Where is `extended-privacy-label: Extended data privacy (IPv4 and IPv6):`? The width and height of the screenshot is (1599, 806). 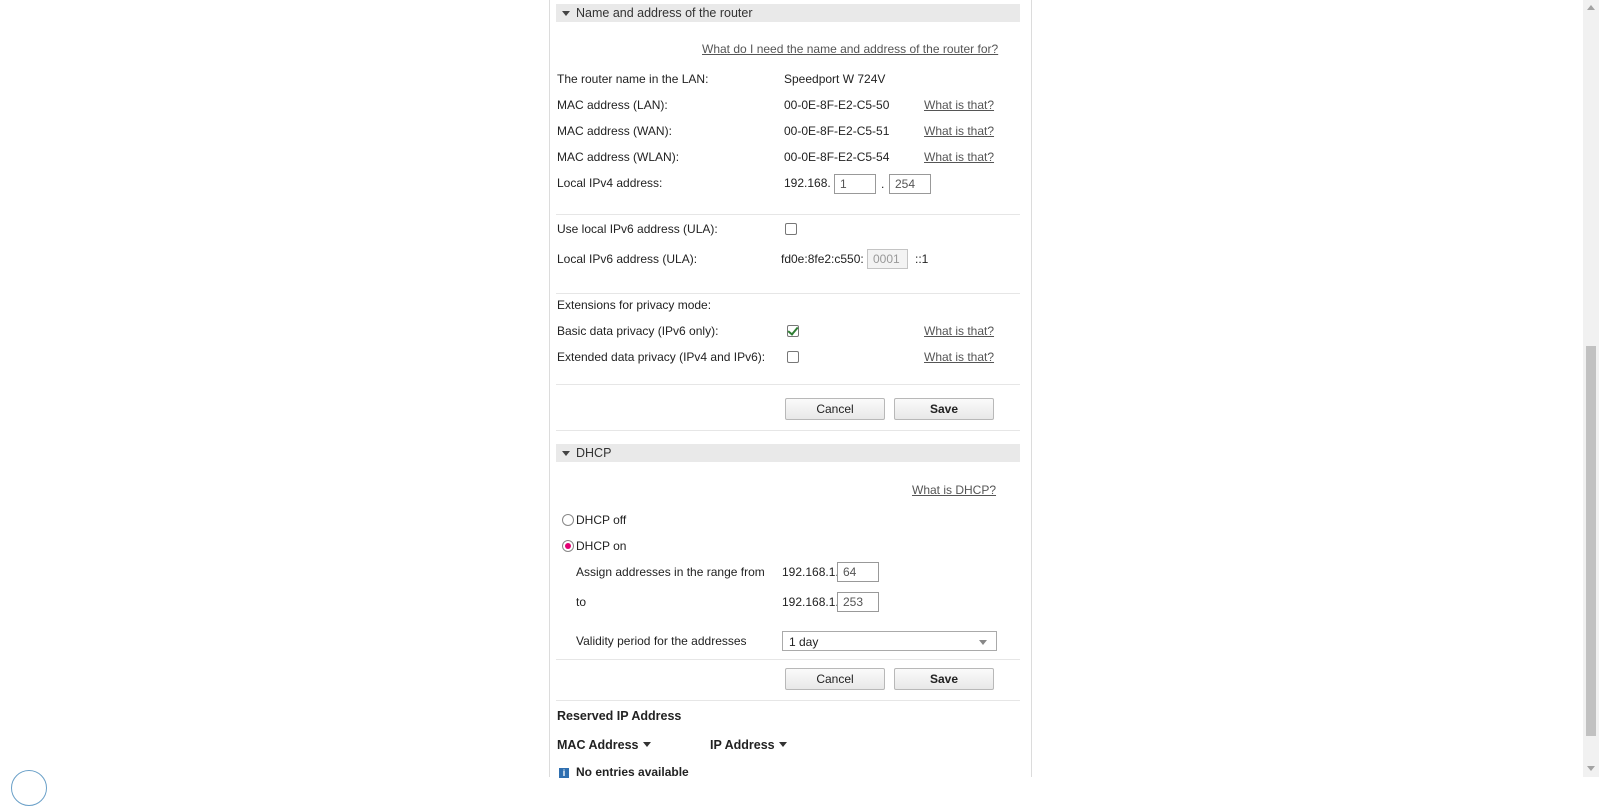 extended-privacy-label: Extended data privacy (IPv4 and IPv6): is located at coordinates (661, 357).